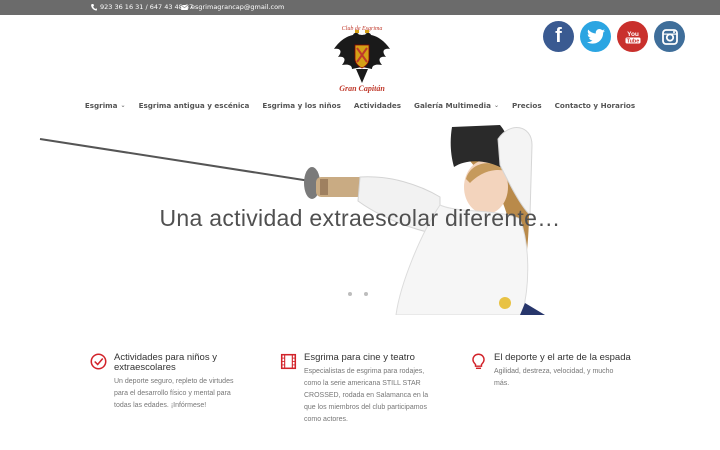 This screenshot has width=720, height=450. Describe the element at coordinates (362, 88) in the screenshot. I see `svg-text: Gran Capitán` at that location.